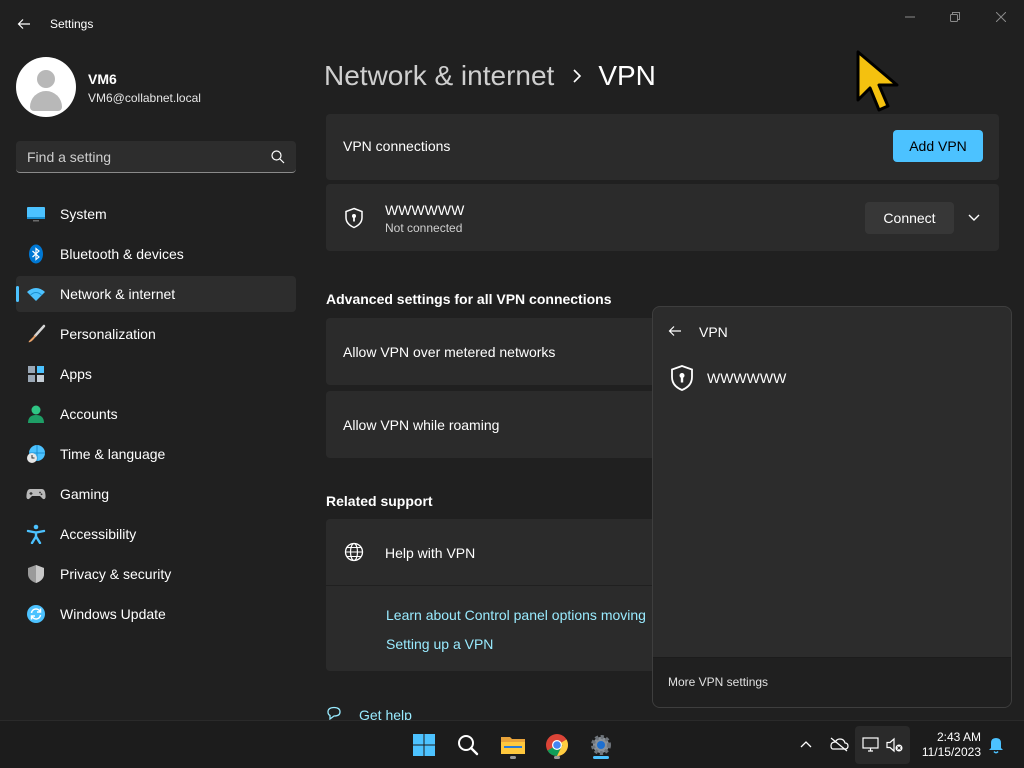 This screenshot has width=1024, height=768. What do you see at coordinates (894, 745) in the screenshot?
I see `volume-muted-icon` at bounding box center [894, 745].